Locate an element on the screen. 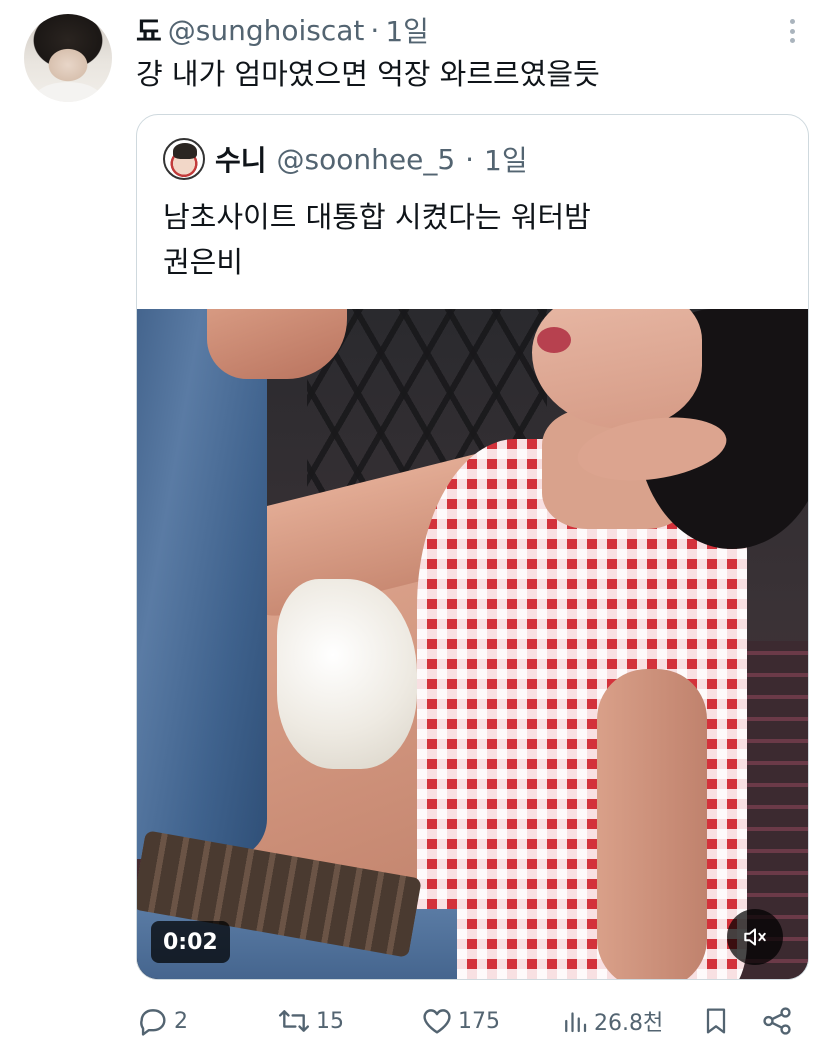 The height and width of the screenshot is (1050, 835). quoted-header: 수니 @soonhee_5 · 1일 is located at coordinates (345, 159).